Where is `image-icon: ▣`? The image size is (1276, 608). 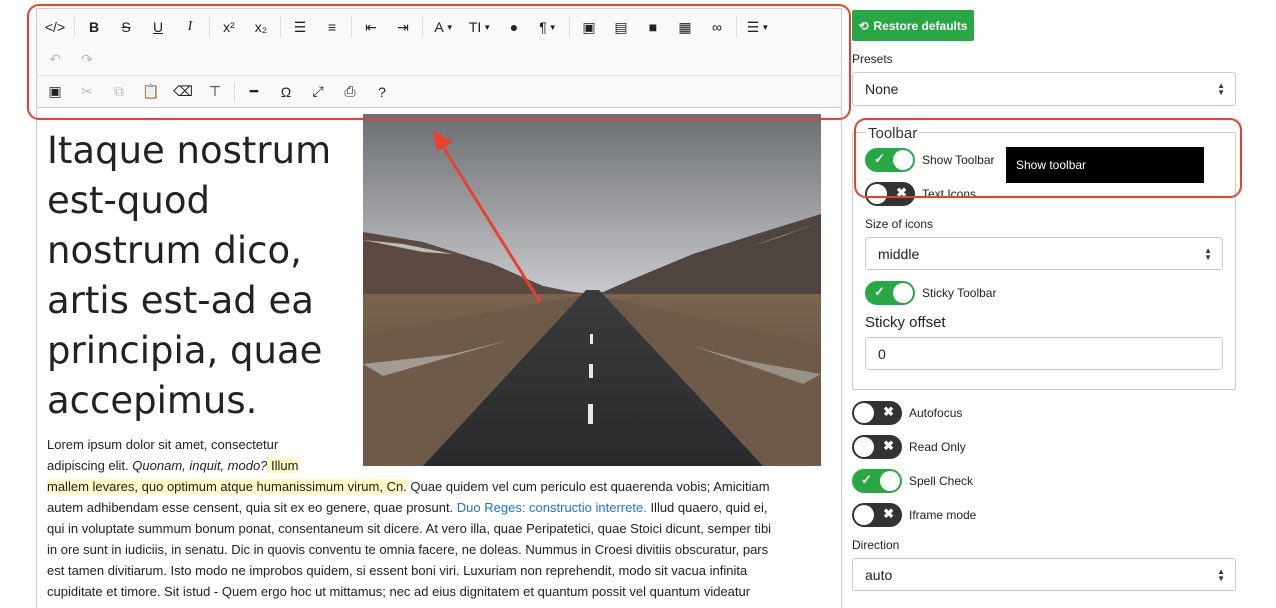
image-icon: ▣ is located at coordinates (589, 27).